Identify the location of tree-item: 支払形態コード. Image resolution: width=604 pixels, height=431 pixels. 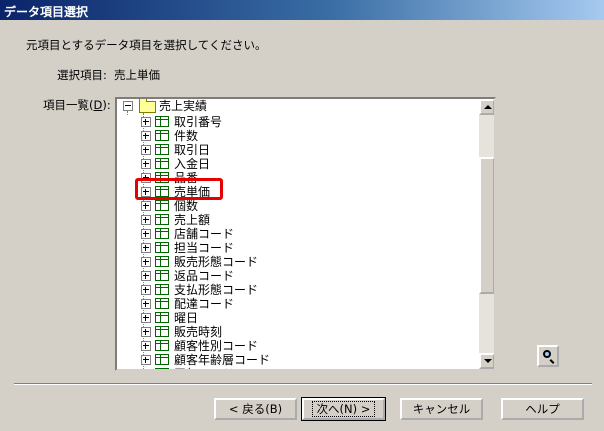
(244, 290).